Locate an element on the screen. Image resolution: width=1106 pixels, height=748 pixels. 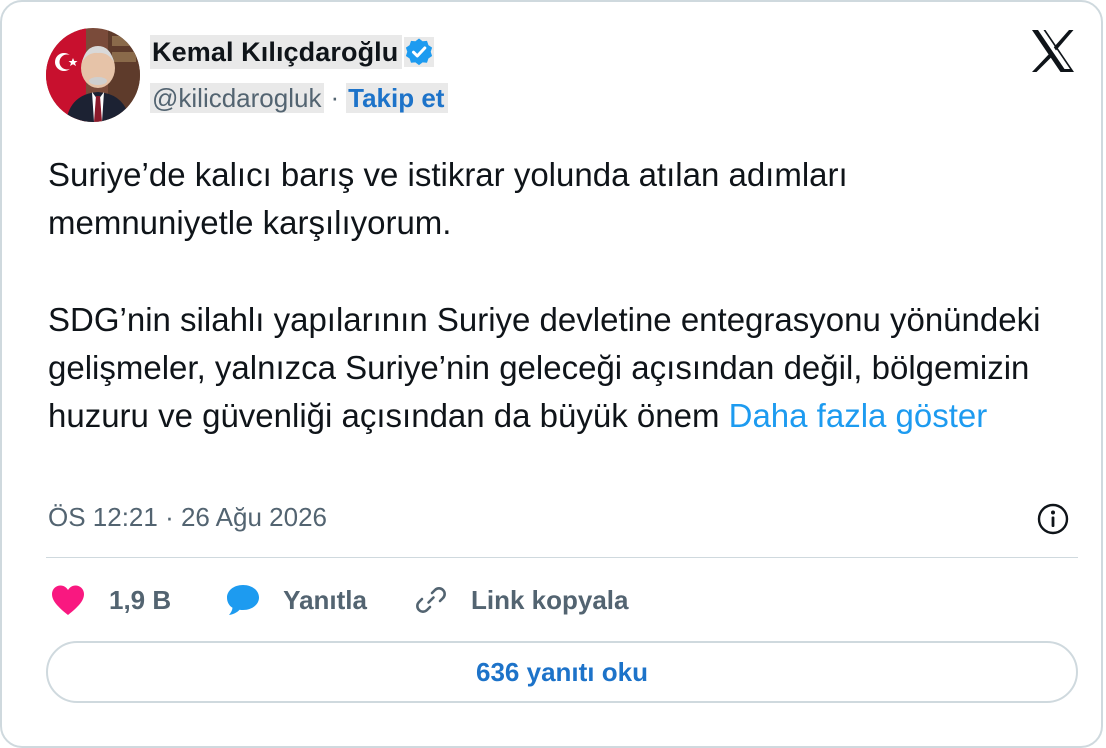
copy-link-button: Link kopyala is located at coordinates (521, 600).